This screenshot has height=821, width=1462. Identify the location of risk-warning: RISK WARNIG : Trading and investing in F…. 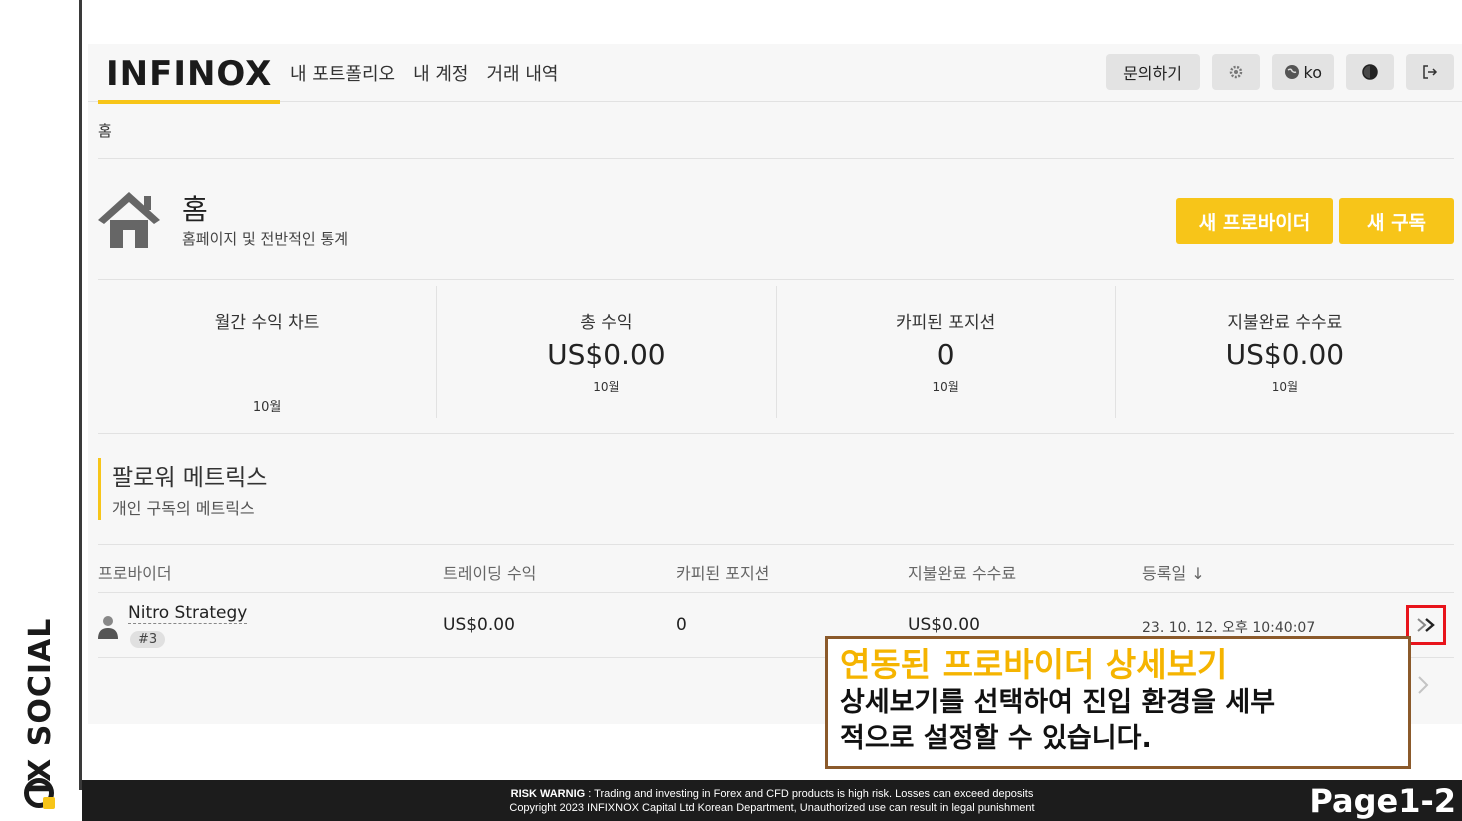
(772, 794).